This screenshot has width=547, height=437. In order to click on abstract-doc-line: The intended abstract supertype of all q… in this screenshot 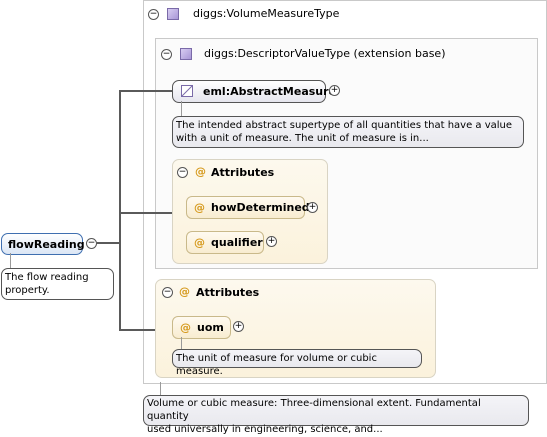, I will do `click(344, 125)`.